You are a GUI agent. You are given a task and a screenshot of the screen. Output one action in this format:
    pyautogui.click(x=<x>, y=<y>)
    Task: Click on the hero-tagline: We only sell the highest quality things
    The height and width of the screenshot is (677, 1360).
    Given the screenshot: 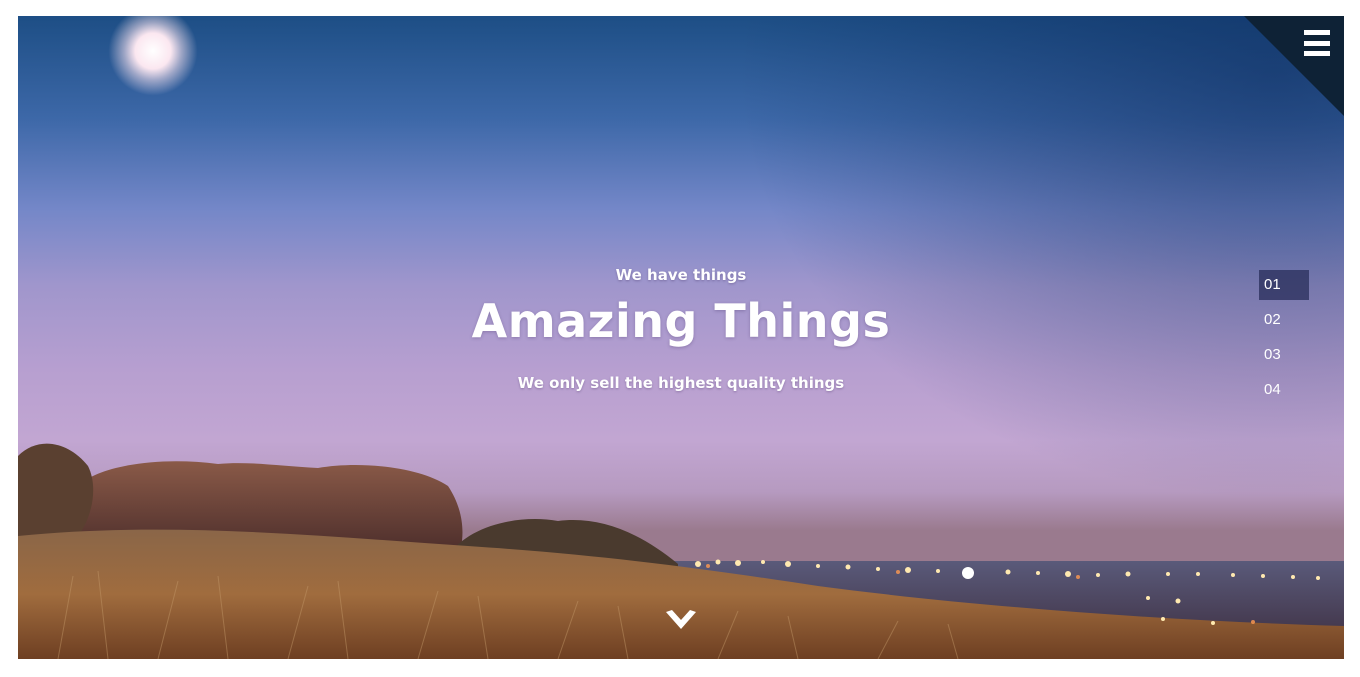 What is the action you would take?
    pyautogui.click(x=681, y=383)
    